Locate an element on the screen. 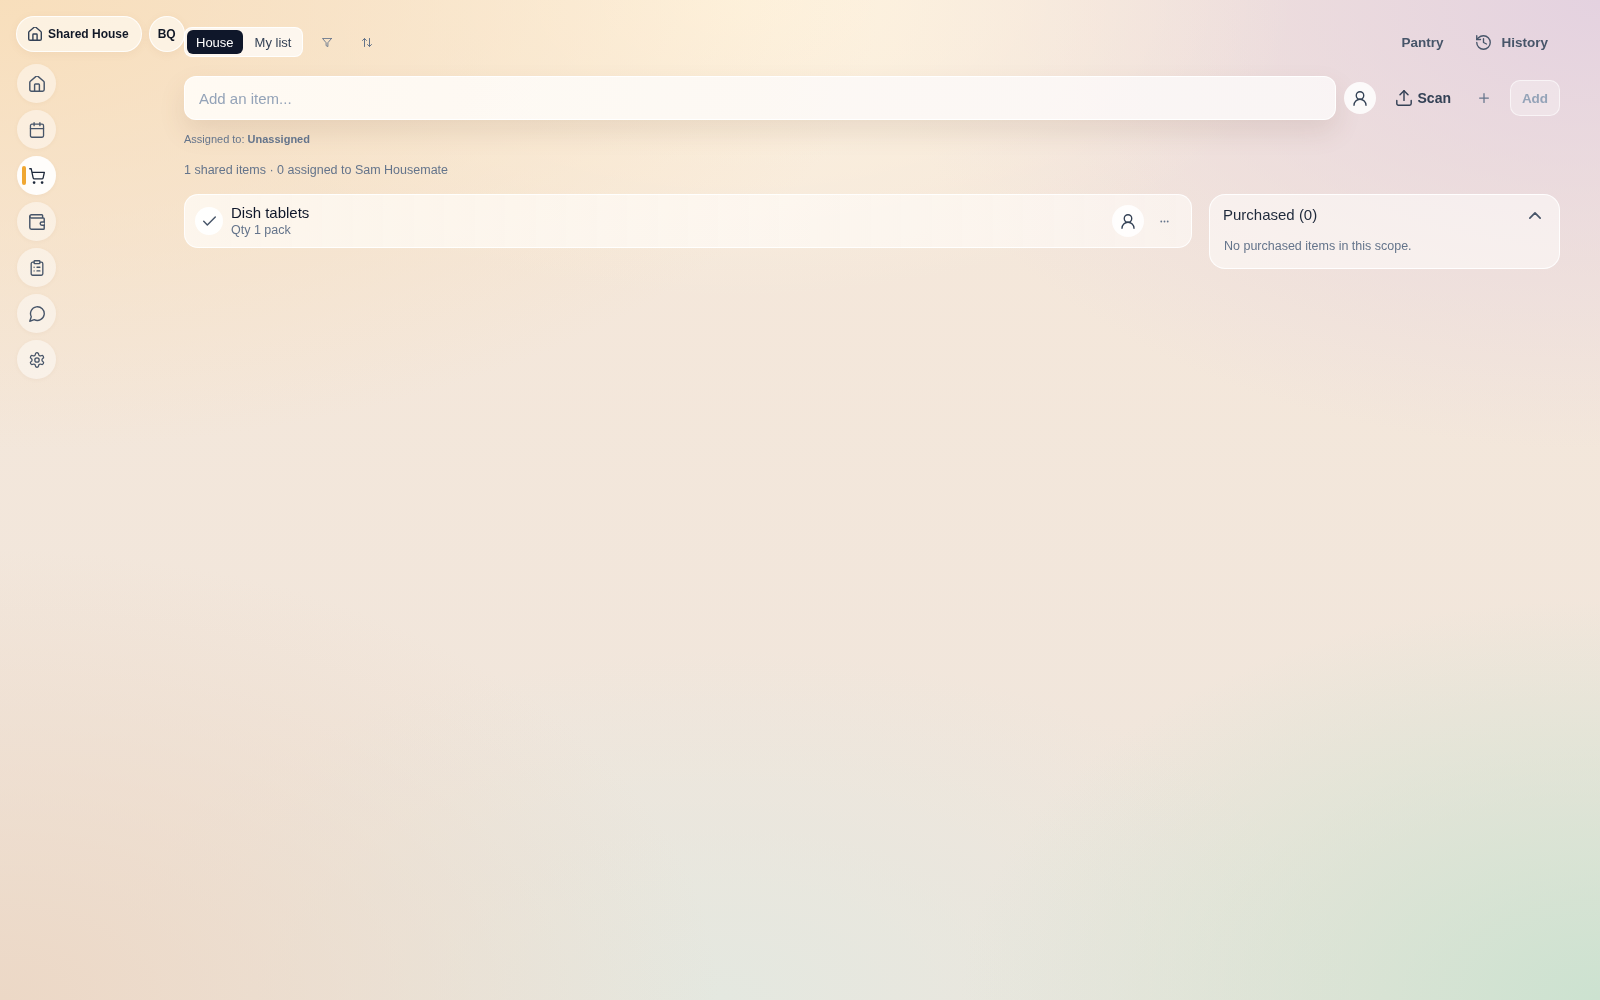 This screenshot has height=1000, width=1600. pantry-button: Pantry is located at coordinates (1422, 42).